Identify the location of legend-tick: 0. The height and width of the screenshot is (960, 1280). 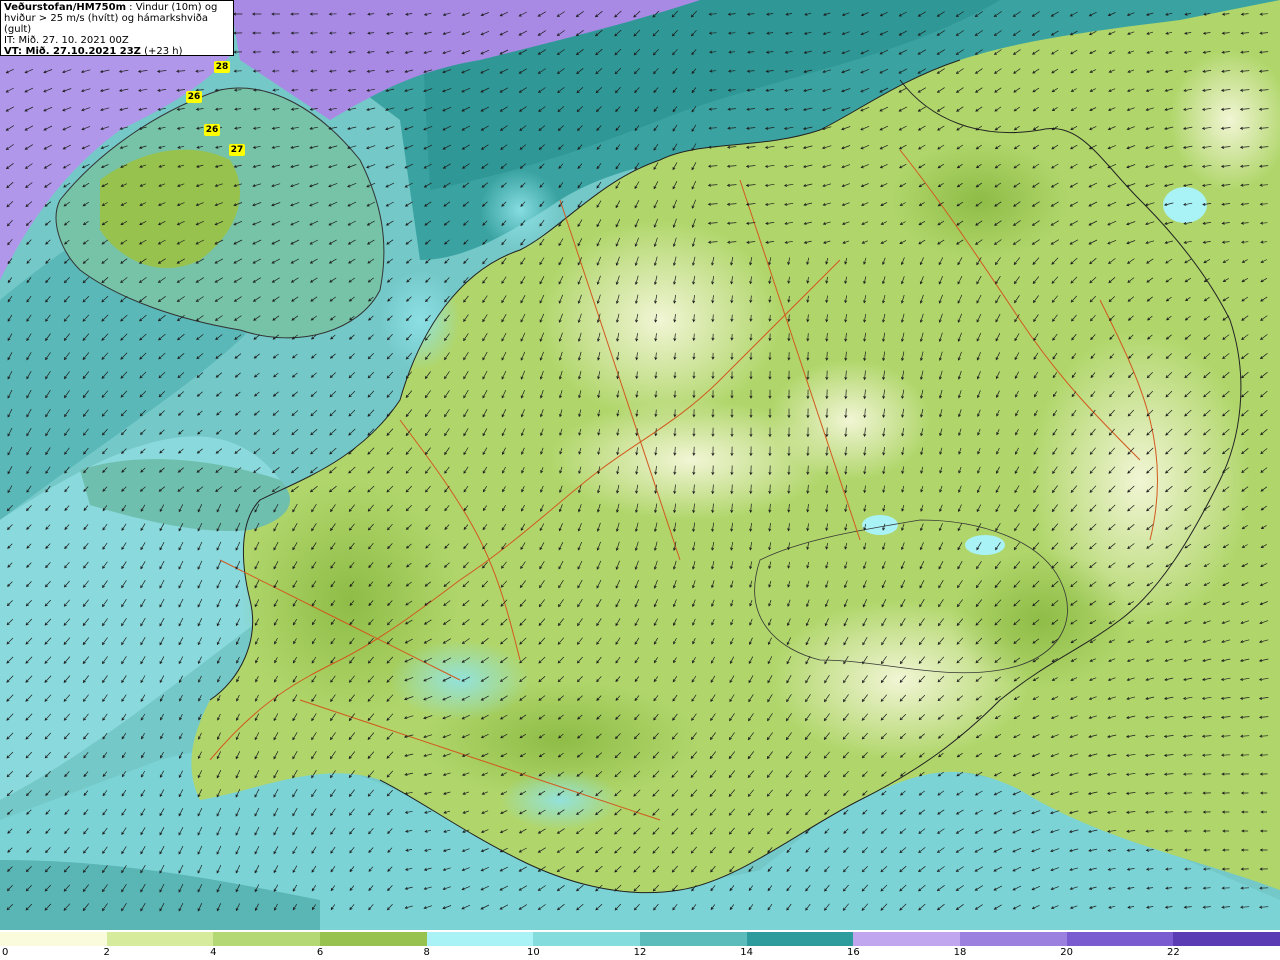
(5, 952).